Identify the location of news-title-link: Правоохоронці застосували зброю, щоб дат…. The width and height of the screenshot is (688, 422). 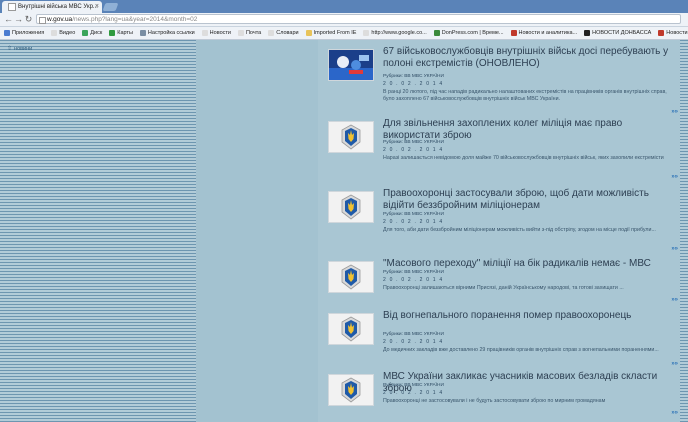
(528, 200).